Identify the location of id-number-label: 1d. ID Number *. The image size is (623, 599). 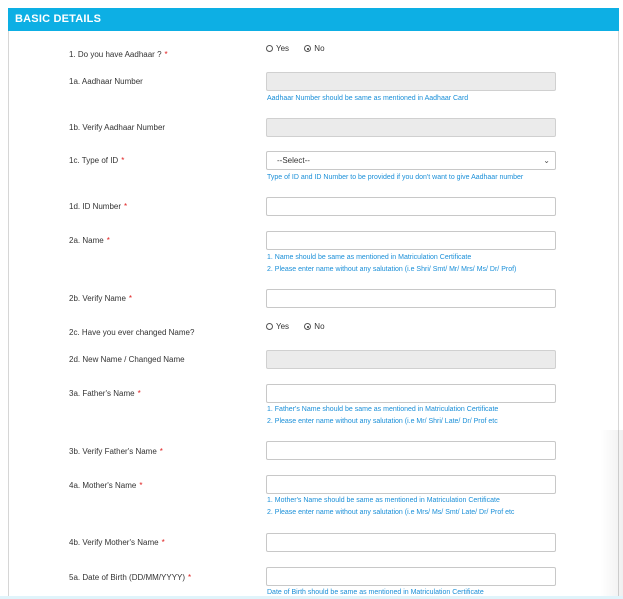
(98, 206).